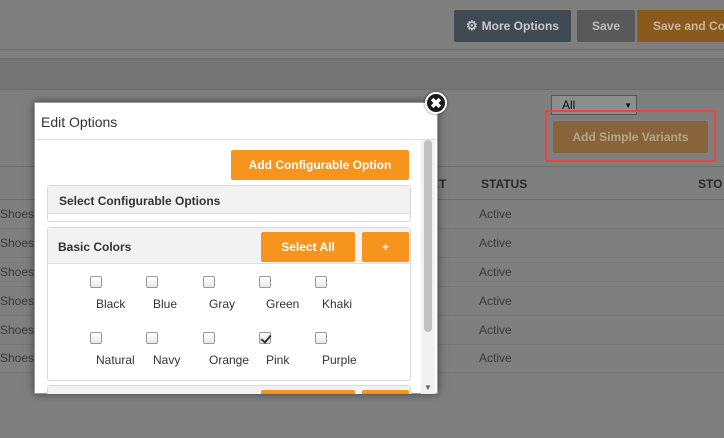 Image resolution: width=724 pixels, height=438 pixels. I want to click on option-label-black: Black, so click(111, 304).